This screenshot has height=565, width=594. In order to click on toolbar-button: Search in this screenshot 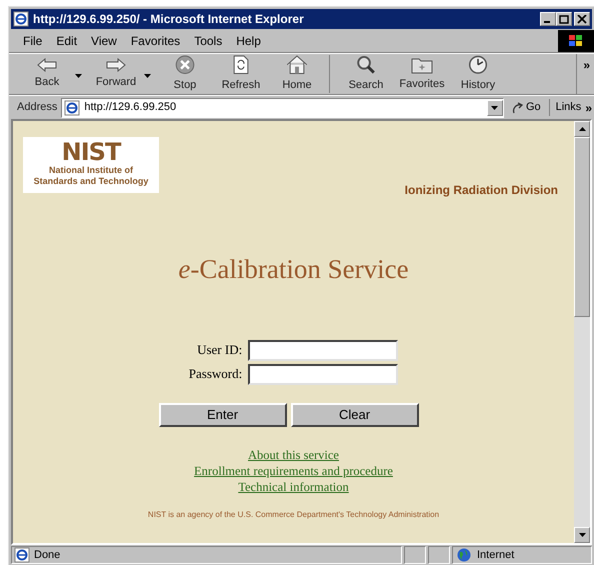, I will do `click(366, 74)`.